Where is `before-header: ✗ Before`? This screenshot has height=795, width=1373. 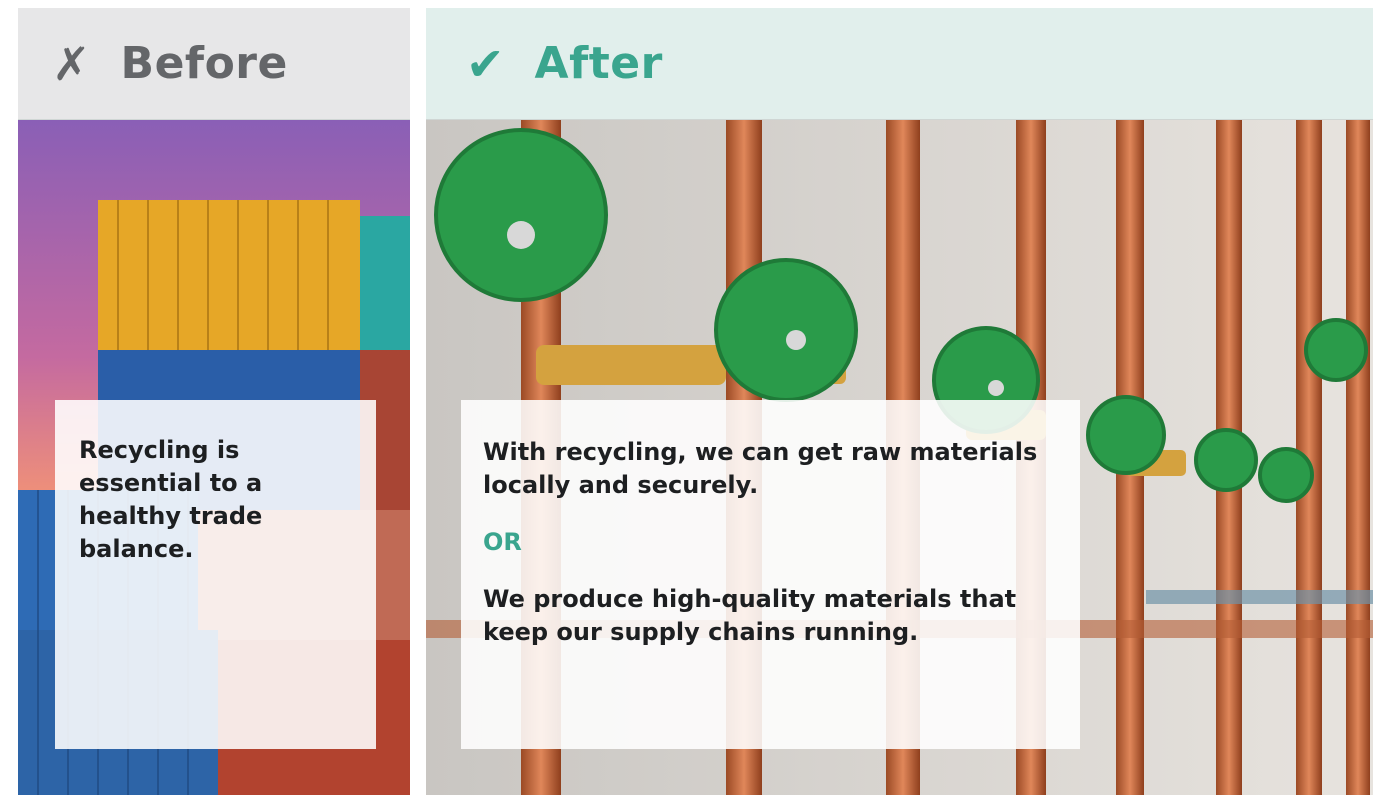
before-header: ✗ Before is located at coordinates (214, 64).